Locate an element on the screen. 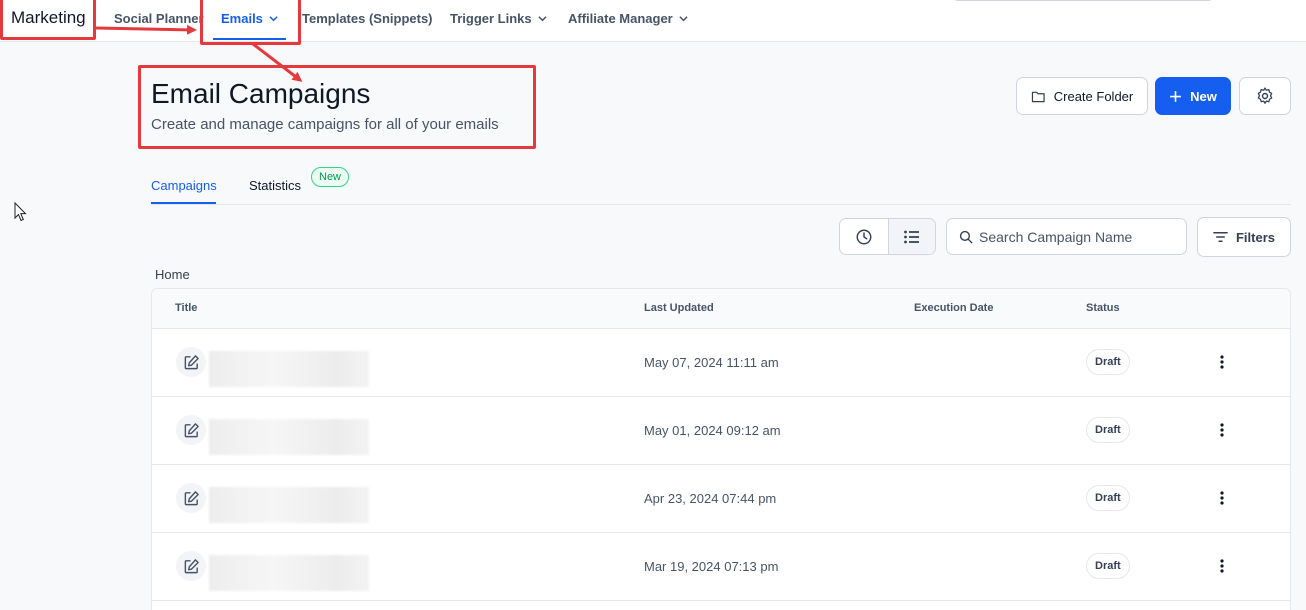  column-header-last-updated: Last Updated is located at coordinates (679, 308).